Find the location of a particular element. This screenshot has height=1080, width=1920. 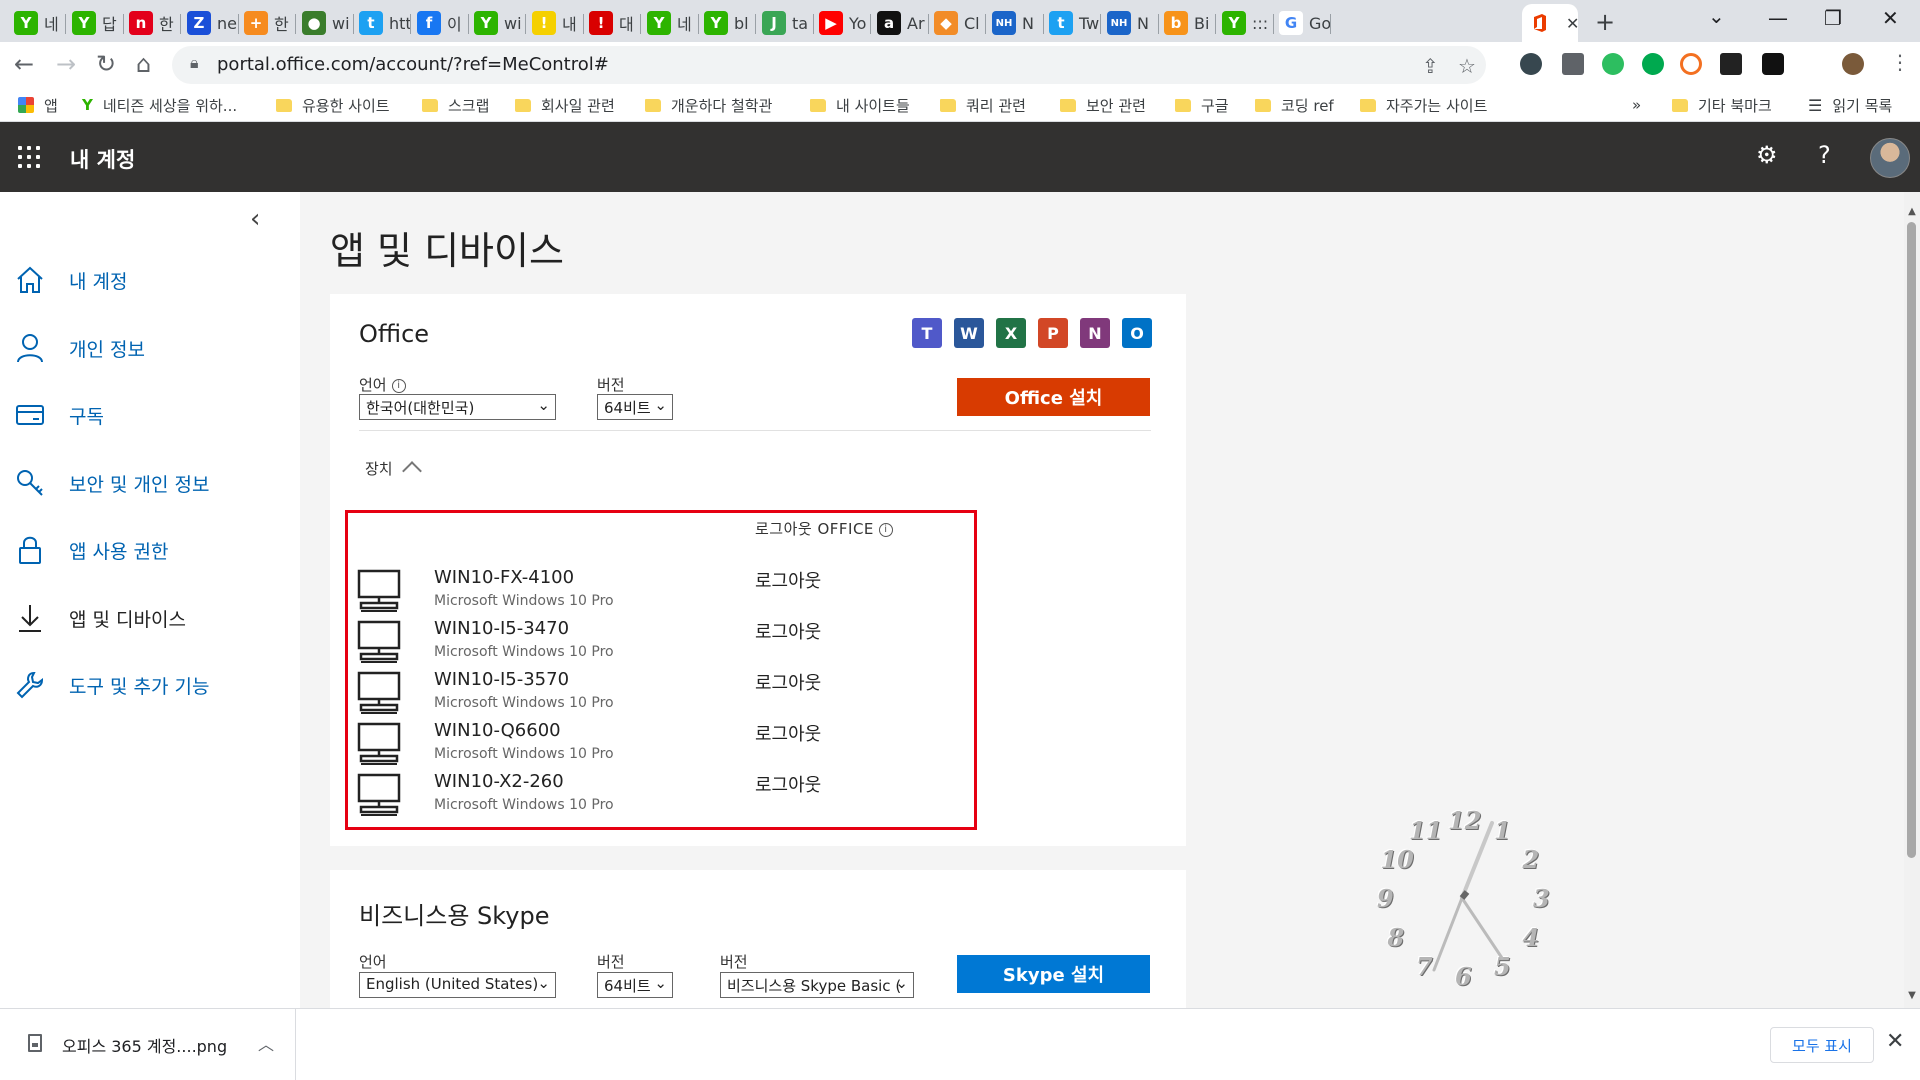

home-button: ⌂ is located at coordinates (143, 64).